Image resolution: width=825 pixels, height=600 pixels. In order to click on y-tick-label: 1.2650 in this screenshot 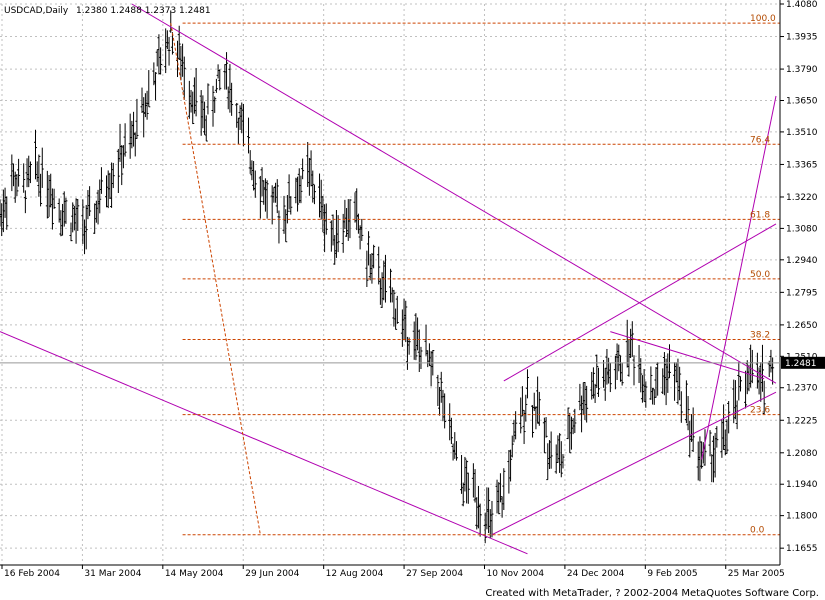, I will do `click(802, 326)`.